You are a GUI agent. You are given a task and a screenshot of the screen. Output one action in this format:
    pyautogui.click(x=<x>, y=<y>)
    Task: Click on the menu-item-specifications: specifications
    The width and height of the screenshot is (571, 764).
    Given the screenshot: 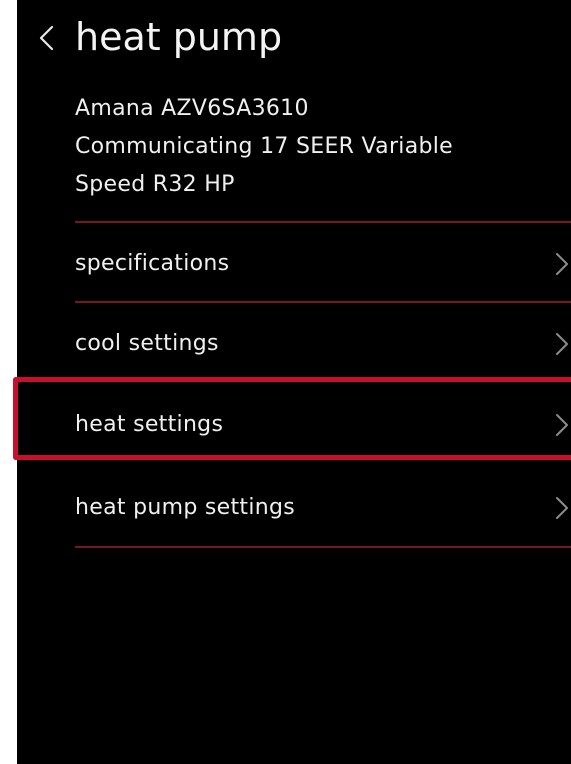 What is the action you would take?
    pyautogui.click(x=294, y=264)
    